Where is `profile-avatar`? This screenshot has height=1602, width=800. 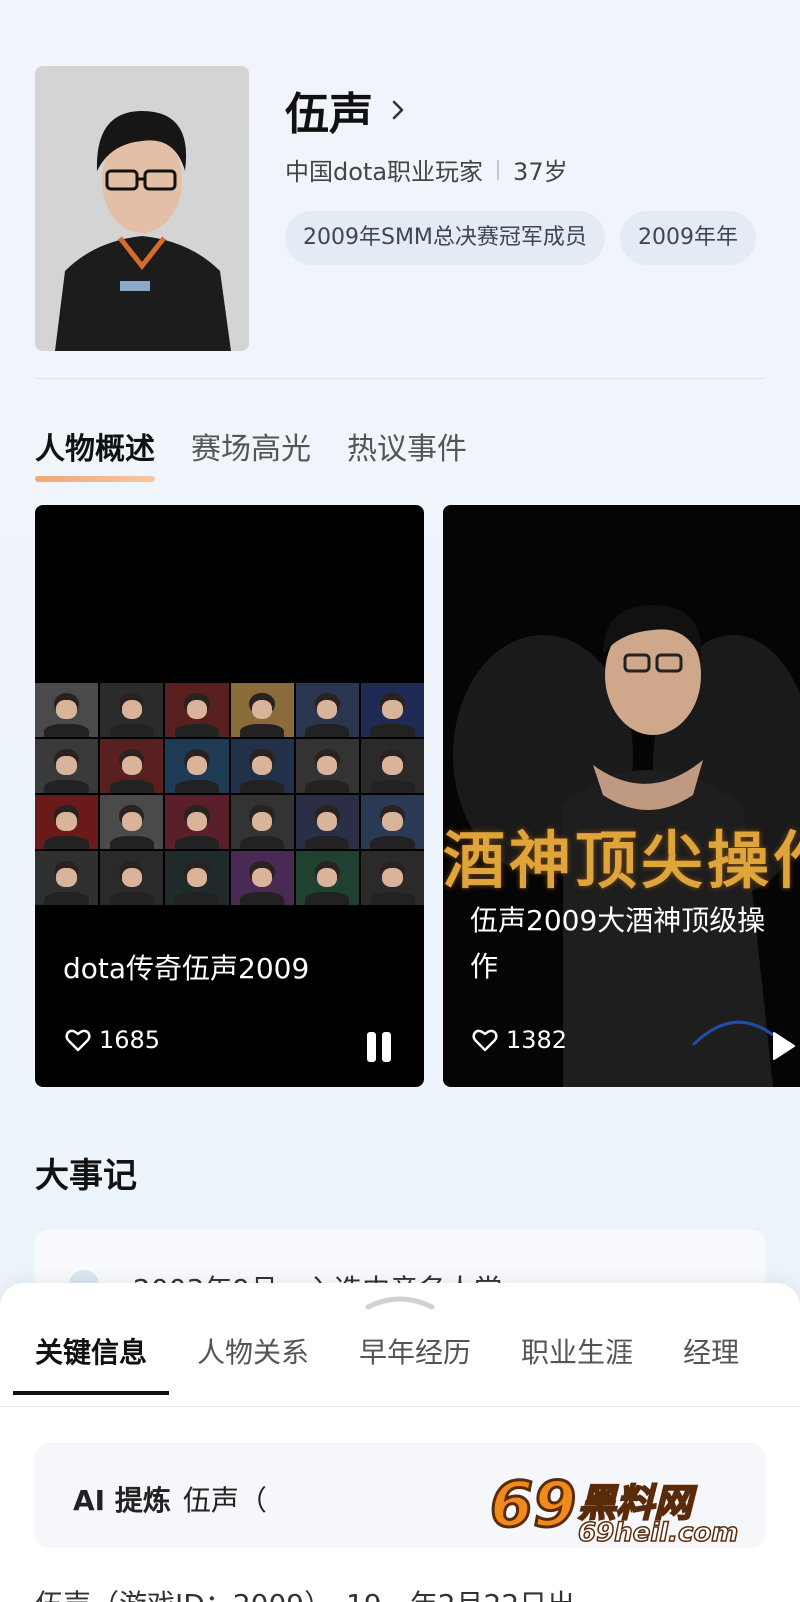
profile-avatar is located at coordinates (142, 208).